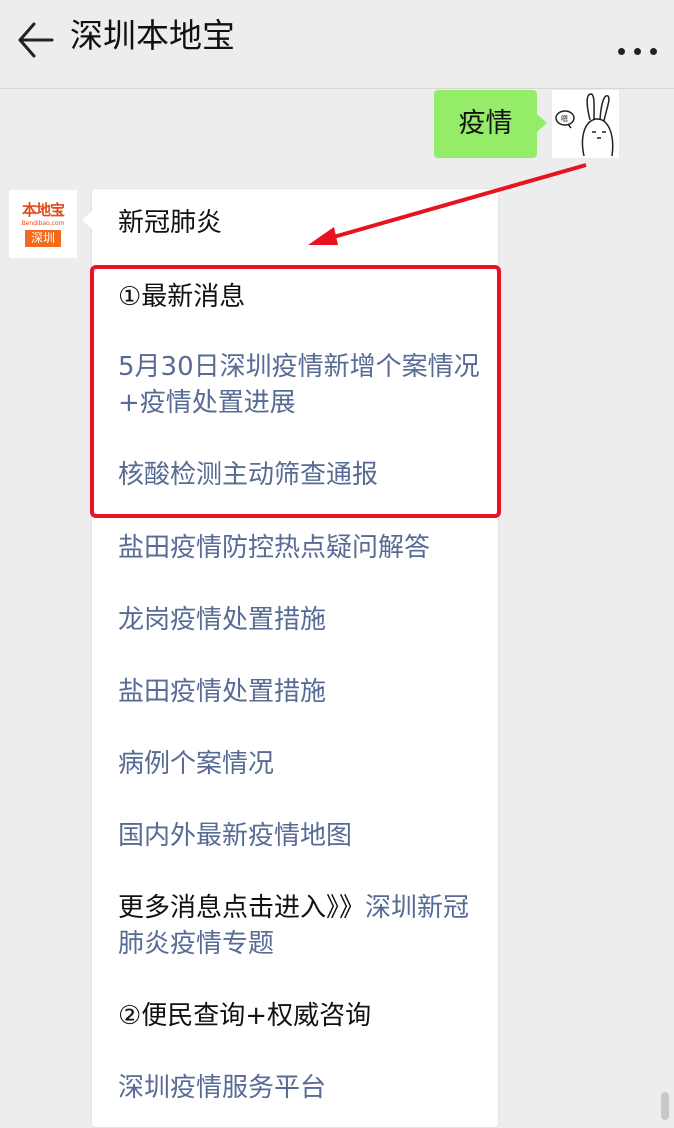  What do you see at coordinates (337, 44) in the screenshot?
I see `top-bar: 深圳本地宝` at bounding box center [337, 44].